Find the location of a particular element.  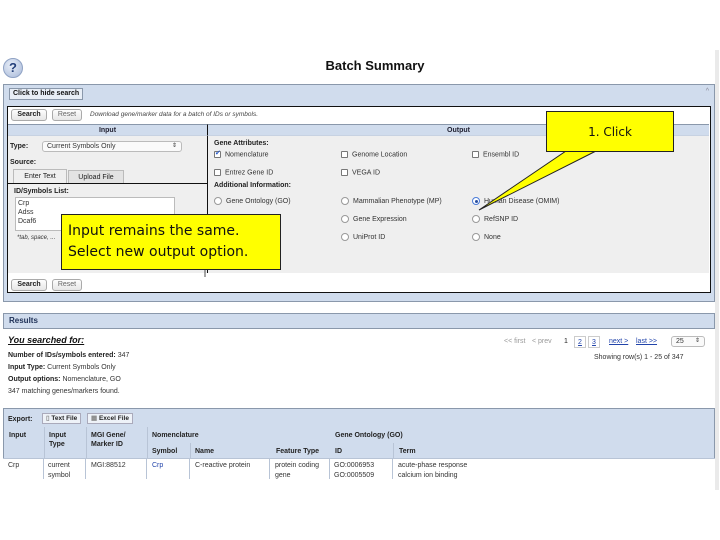

summary-output-options: Output options: Nomenclature, GO is located at coordinates (64, 379).